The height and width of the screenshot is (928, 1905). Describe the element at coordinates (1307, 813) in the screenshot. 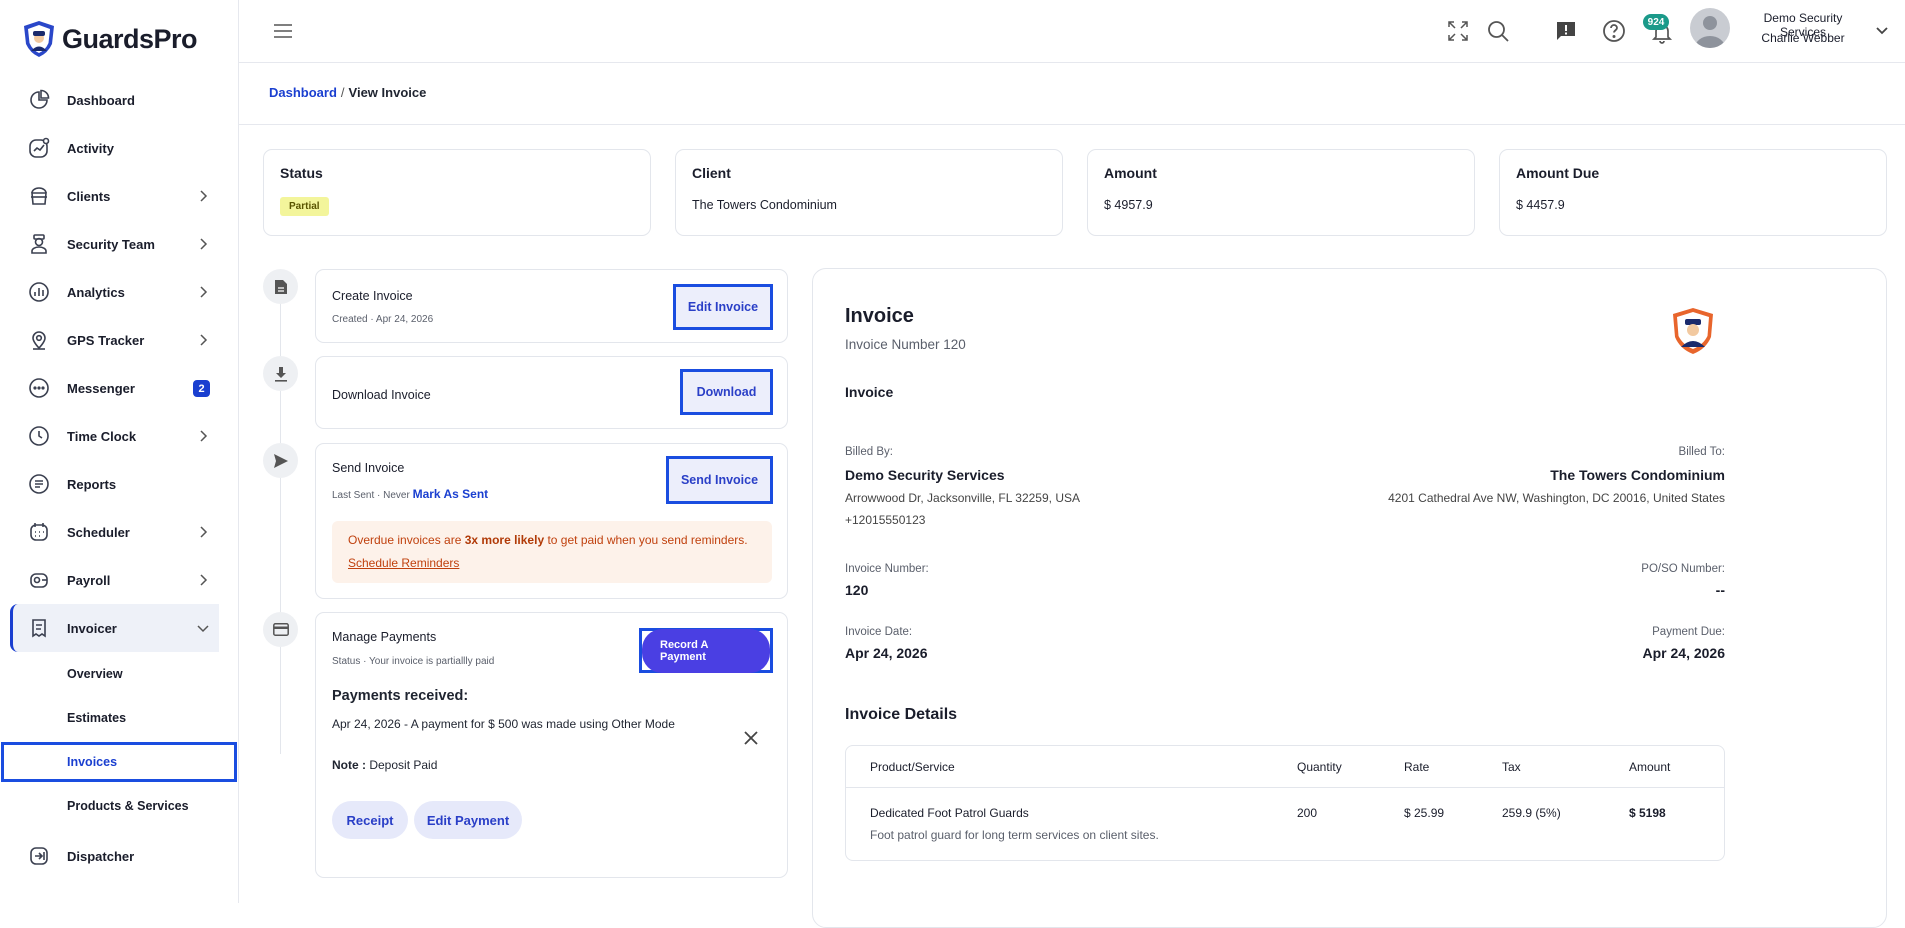

I see `quantity-cell: 200` at that location.